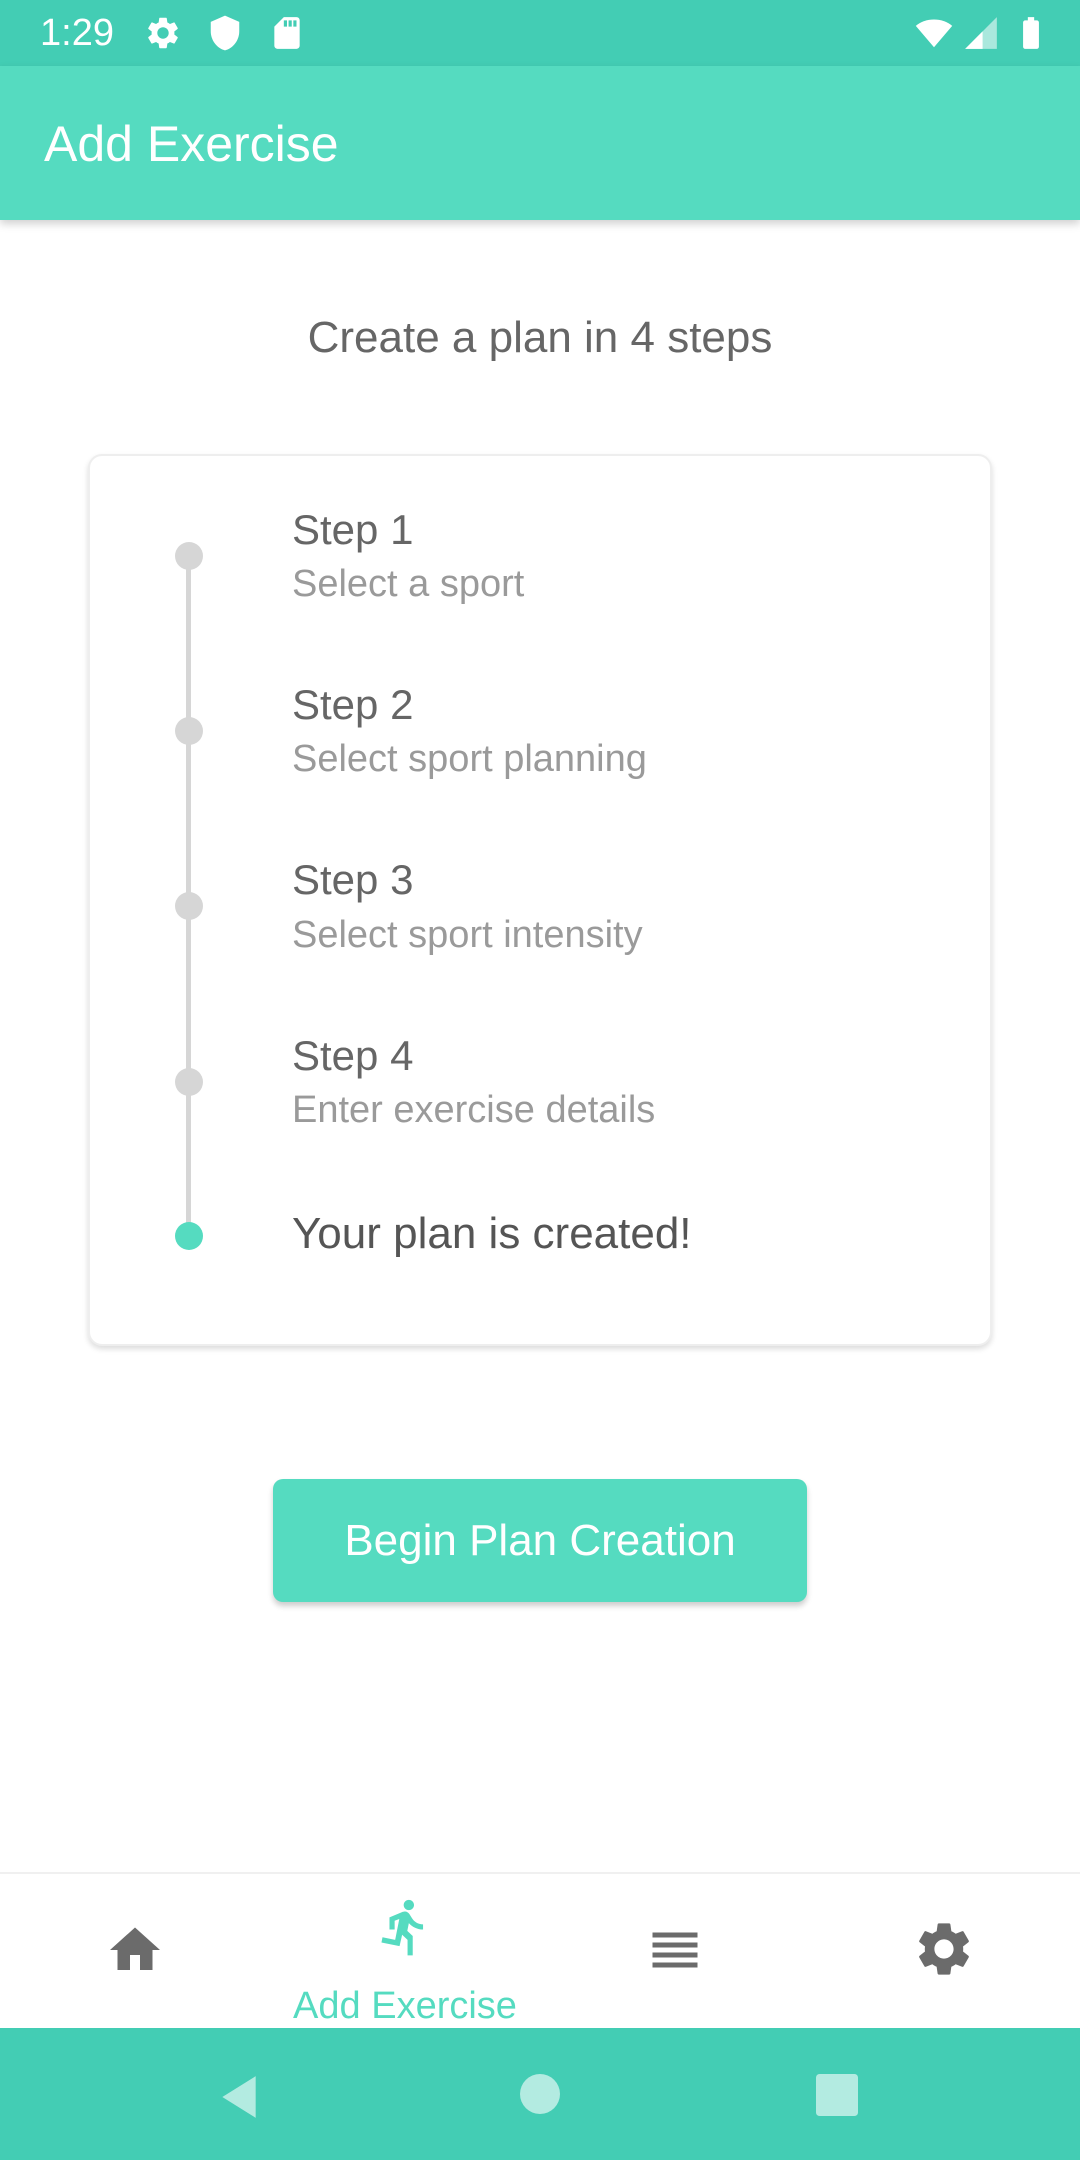 Image resolution: width=1080 pixels, height=2160 pixels. I want to click on back-icon, so click(239, 2097).